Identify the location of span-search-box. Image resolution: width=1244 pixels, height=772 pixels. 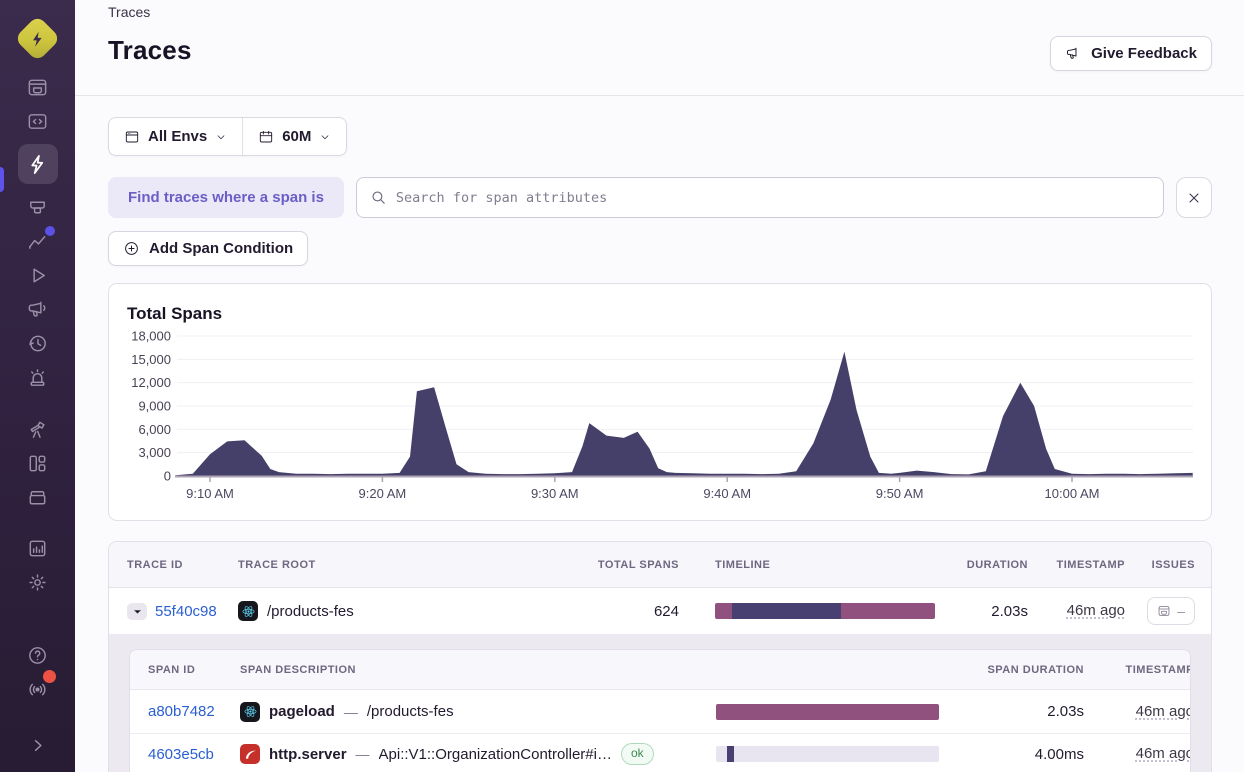
(759, 197).